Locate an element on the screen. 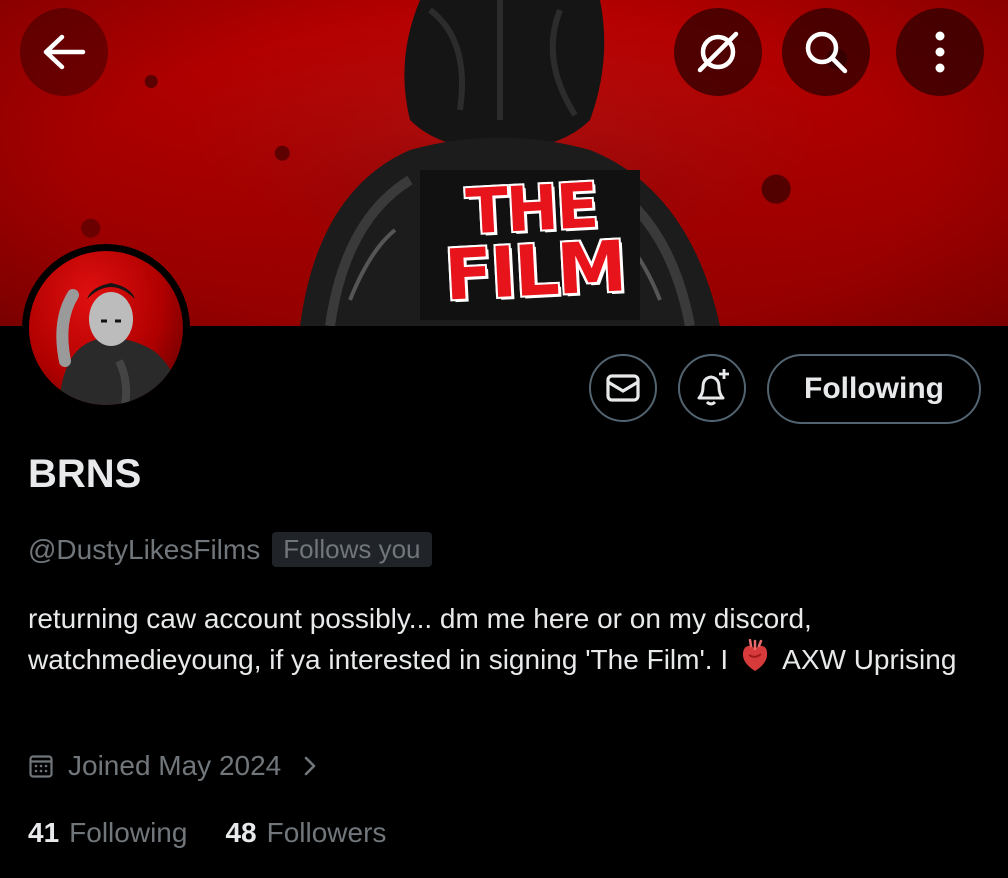 The height and width of the screenshot is (878, 1008). banner-logo: THE FILM is located at coordinates (533, 243).